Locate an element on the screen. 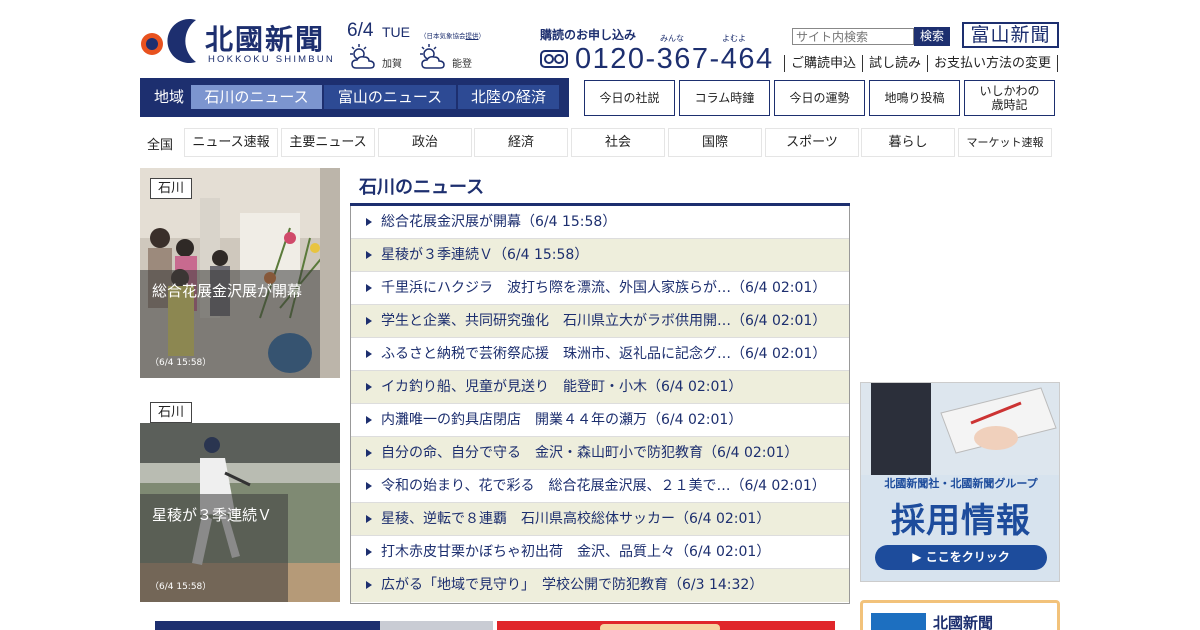 Image resolution: width=1200 pixels, height=630 pixels. category-lifestyle: 暮らし is located at coordinates (908, 142).